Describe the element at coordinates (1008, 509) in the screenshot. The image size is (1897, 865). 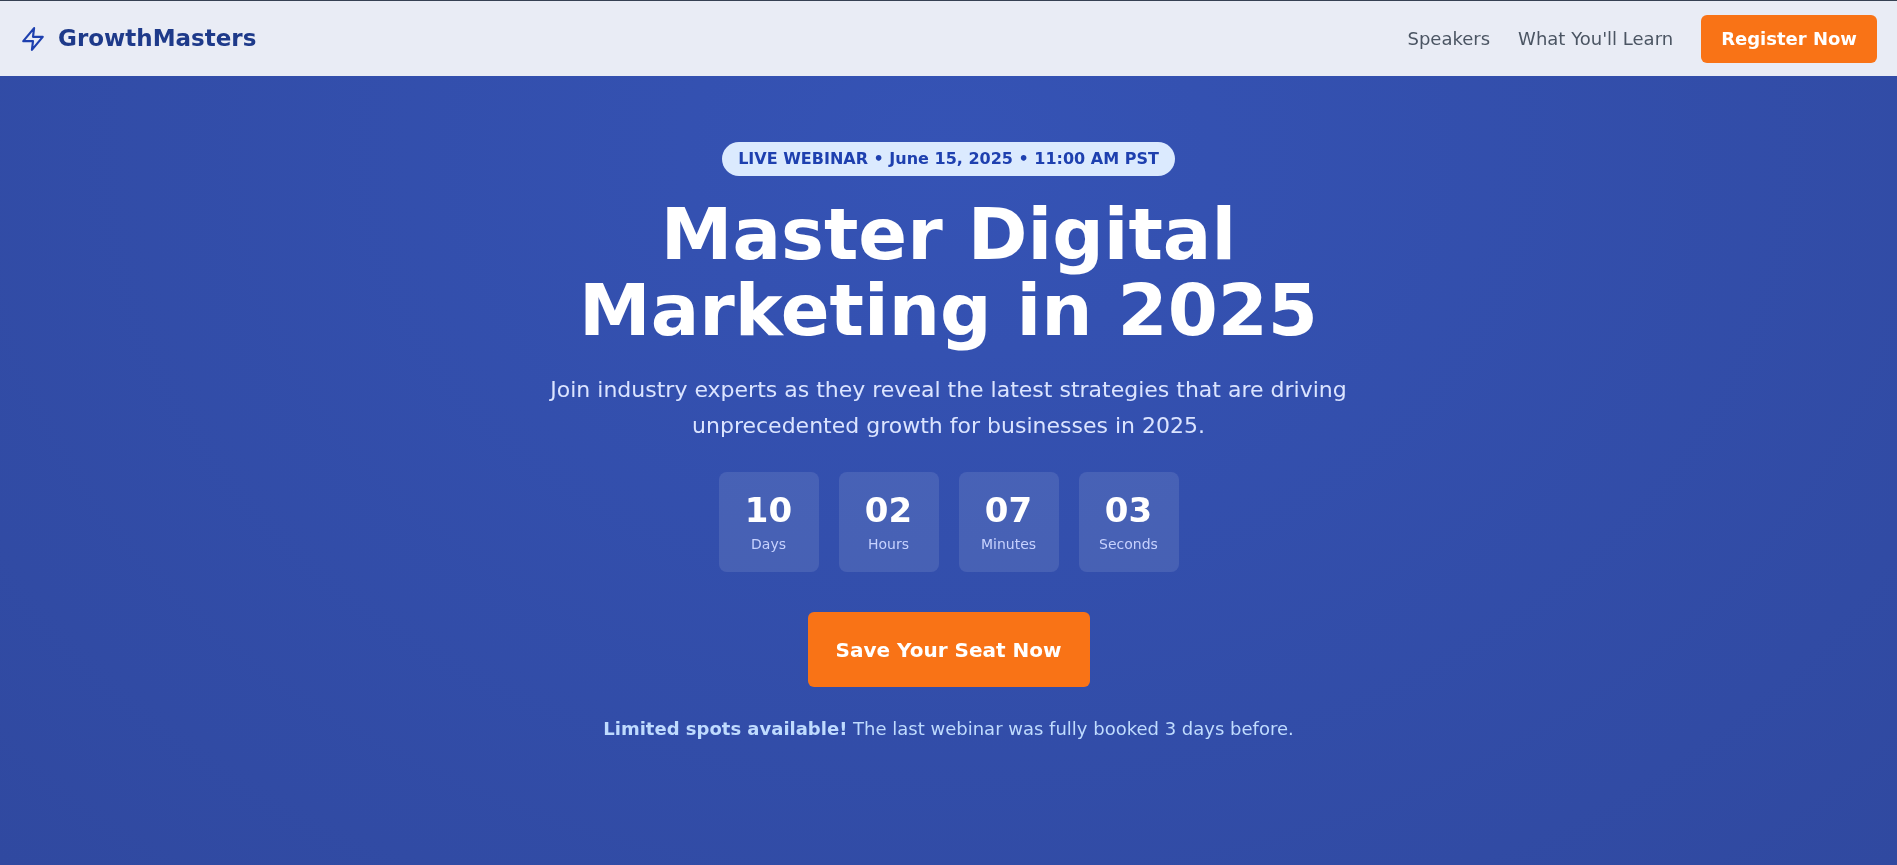
I see `countdown-value: 07` at that location.